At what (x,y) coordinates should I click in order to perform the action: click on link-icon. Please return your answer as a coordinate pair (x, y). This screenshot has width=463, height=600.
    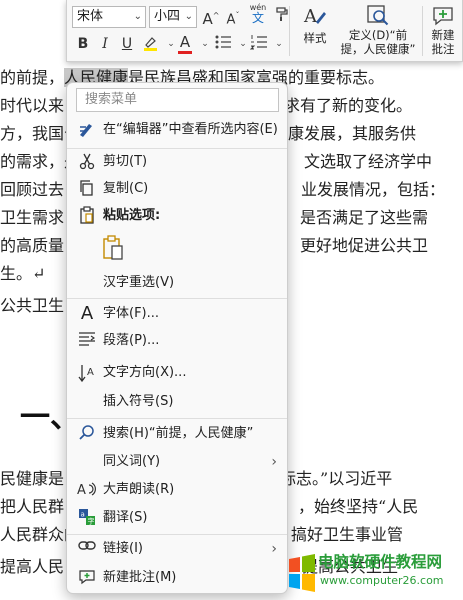
    Looking at the image, I should click on (87, 549).